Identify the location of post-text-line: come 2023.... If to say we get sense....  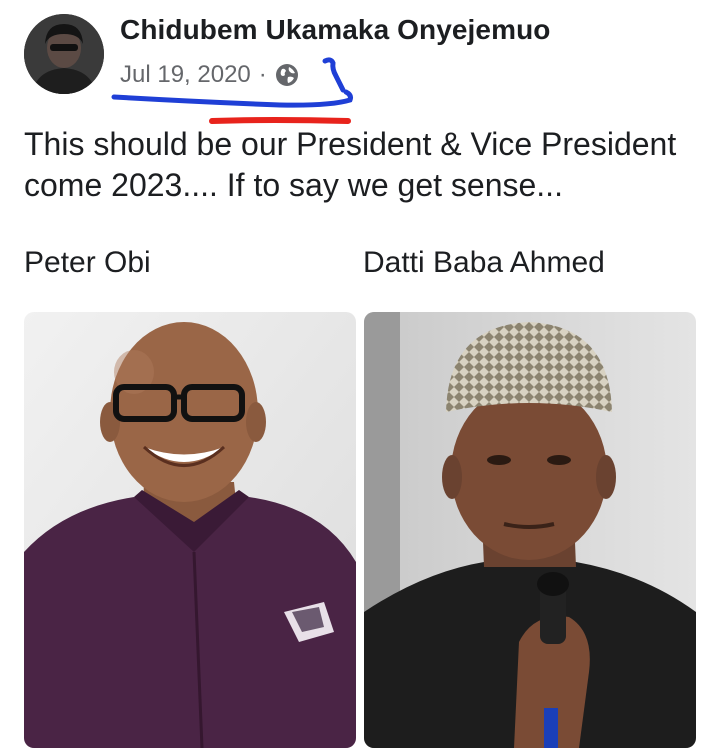
(293, 185).